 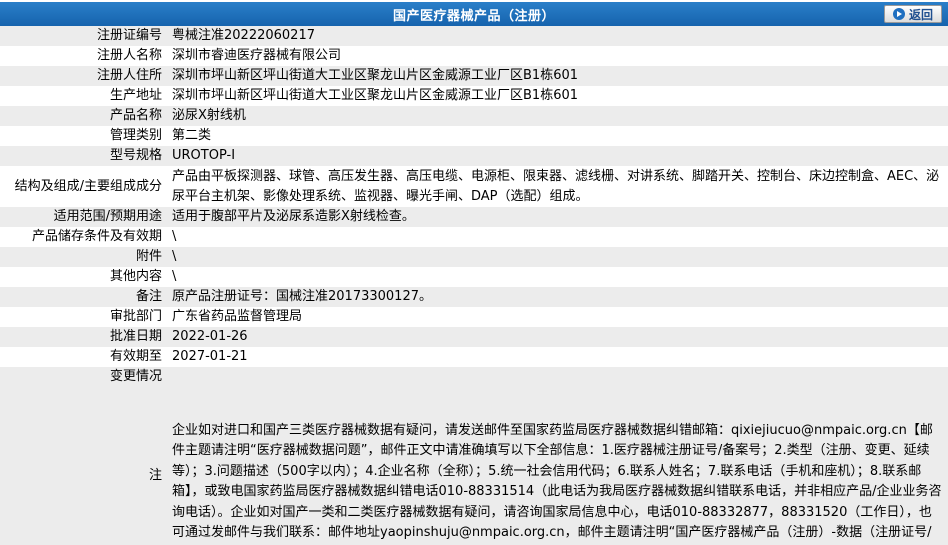 I want to click on table-row: 变更情况, so click(x=474, y=377).